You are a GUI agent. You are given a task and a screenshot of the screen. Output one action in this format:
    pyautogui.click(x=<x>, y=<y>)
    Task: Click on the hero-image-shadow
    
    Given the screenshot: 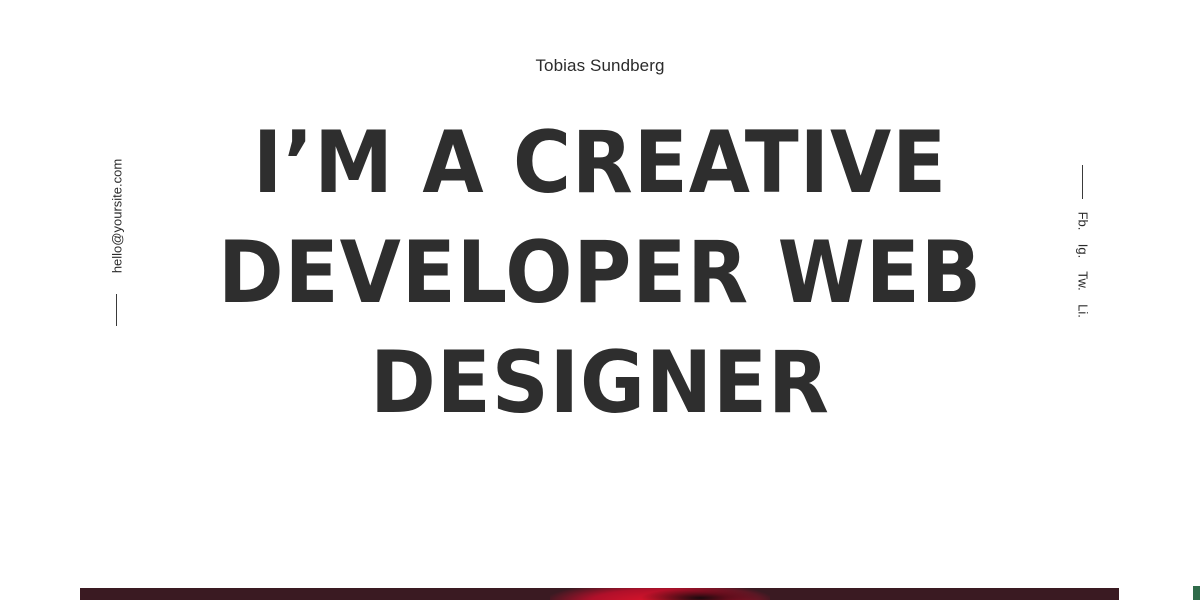 What is the action you would take?
    pyautogui.click(x=700, y=594)
    